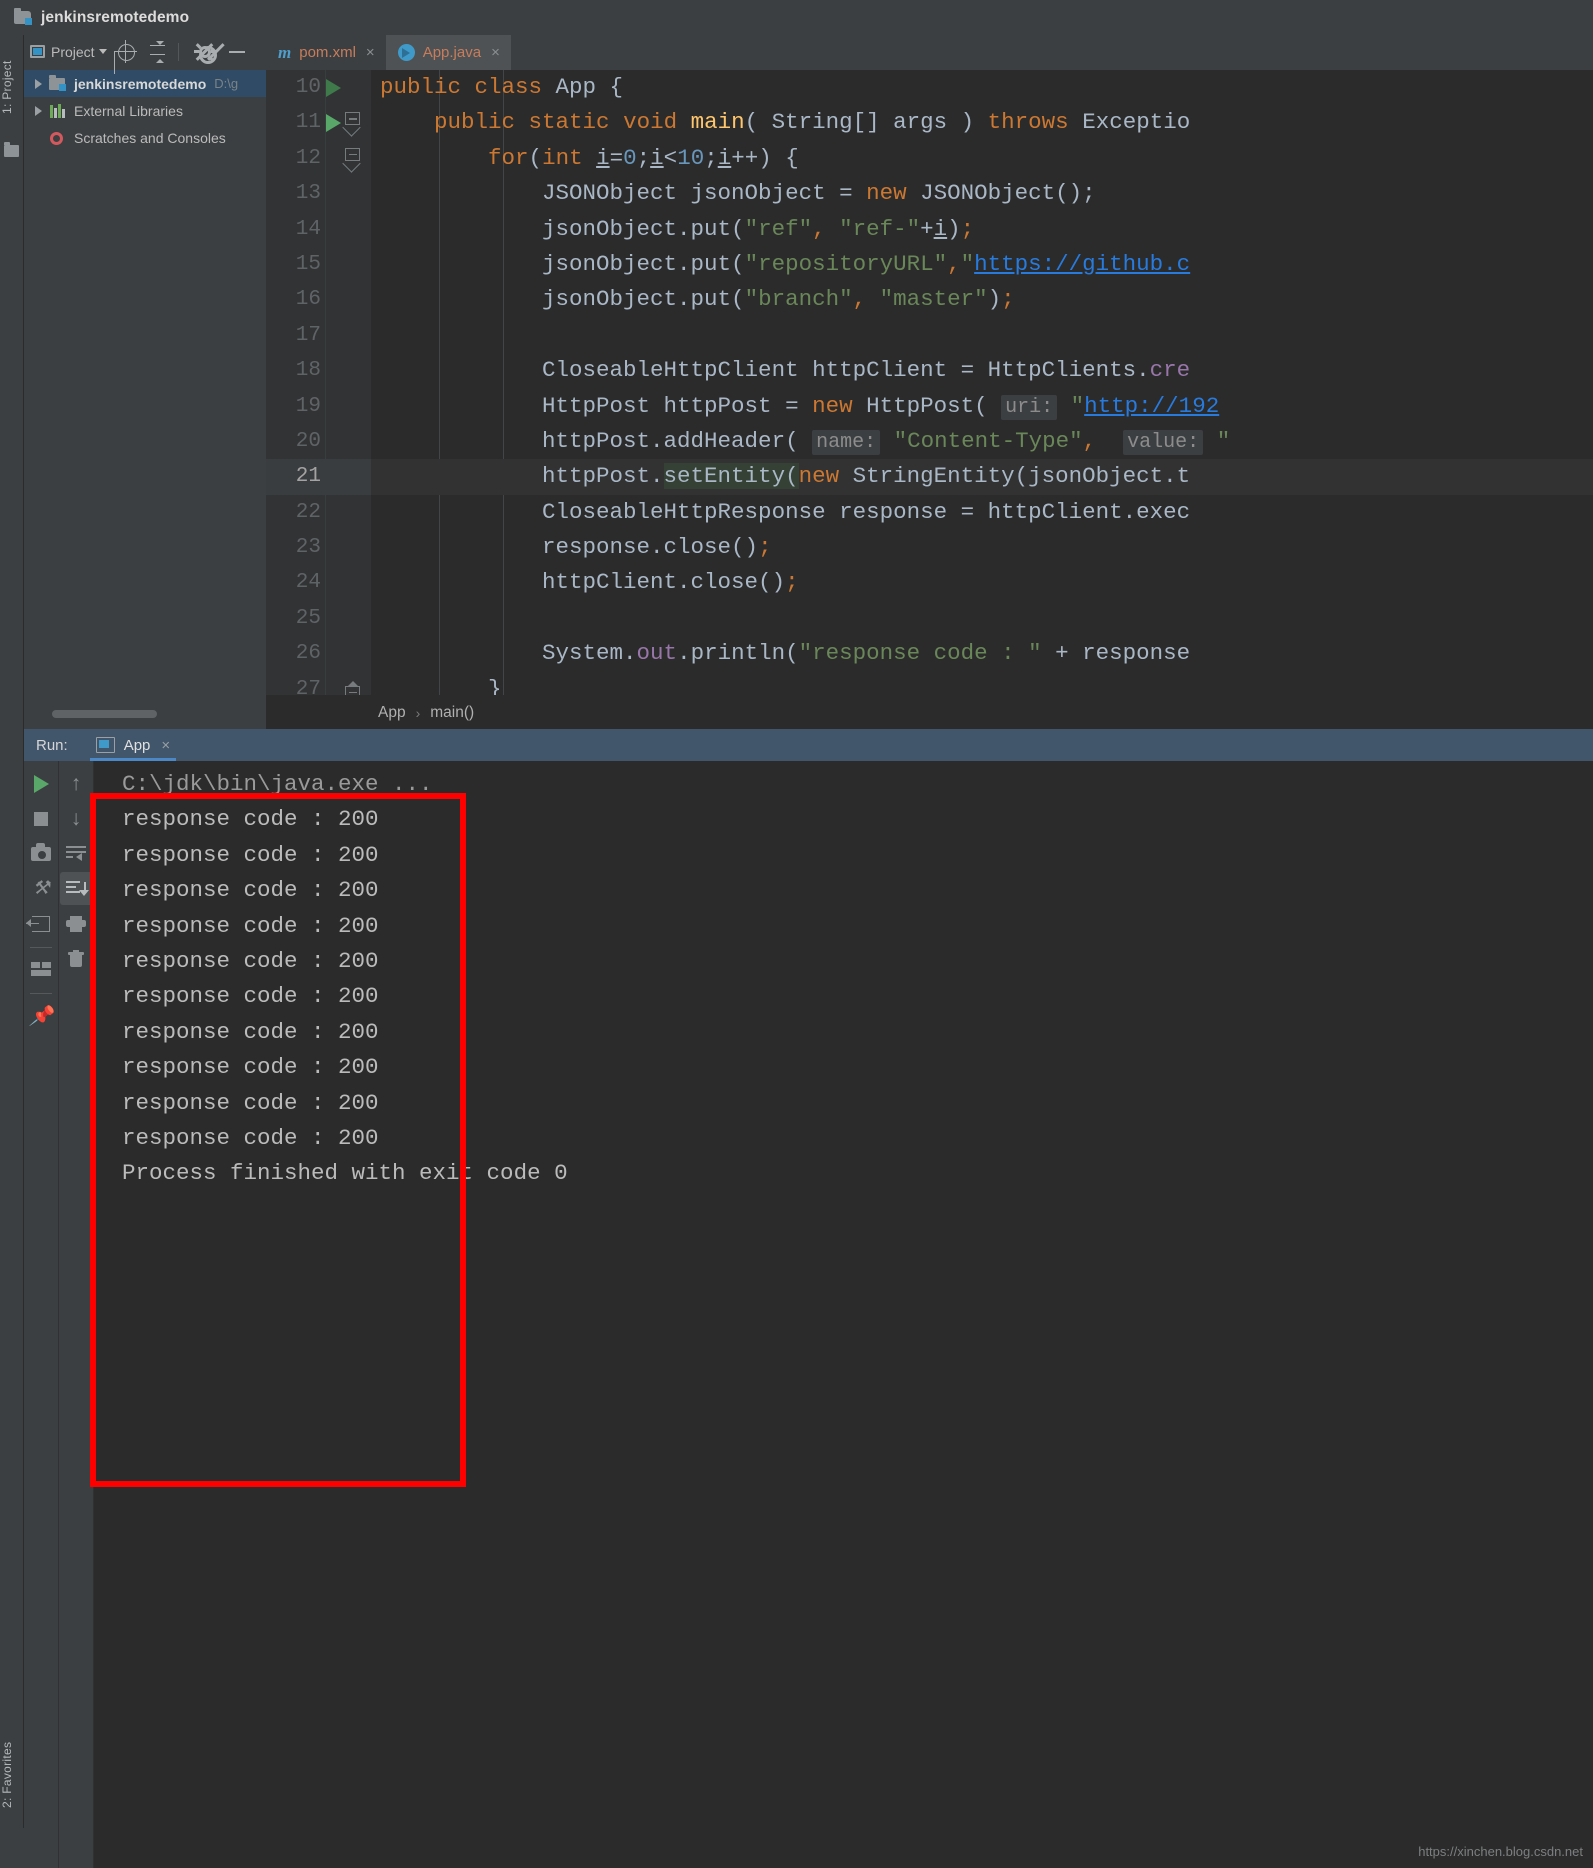  What do you see at coordinates (41, 853) in the screenshot?
I see `screenshot-button` at bounding box center [41, 853].